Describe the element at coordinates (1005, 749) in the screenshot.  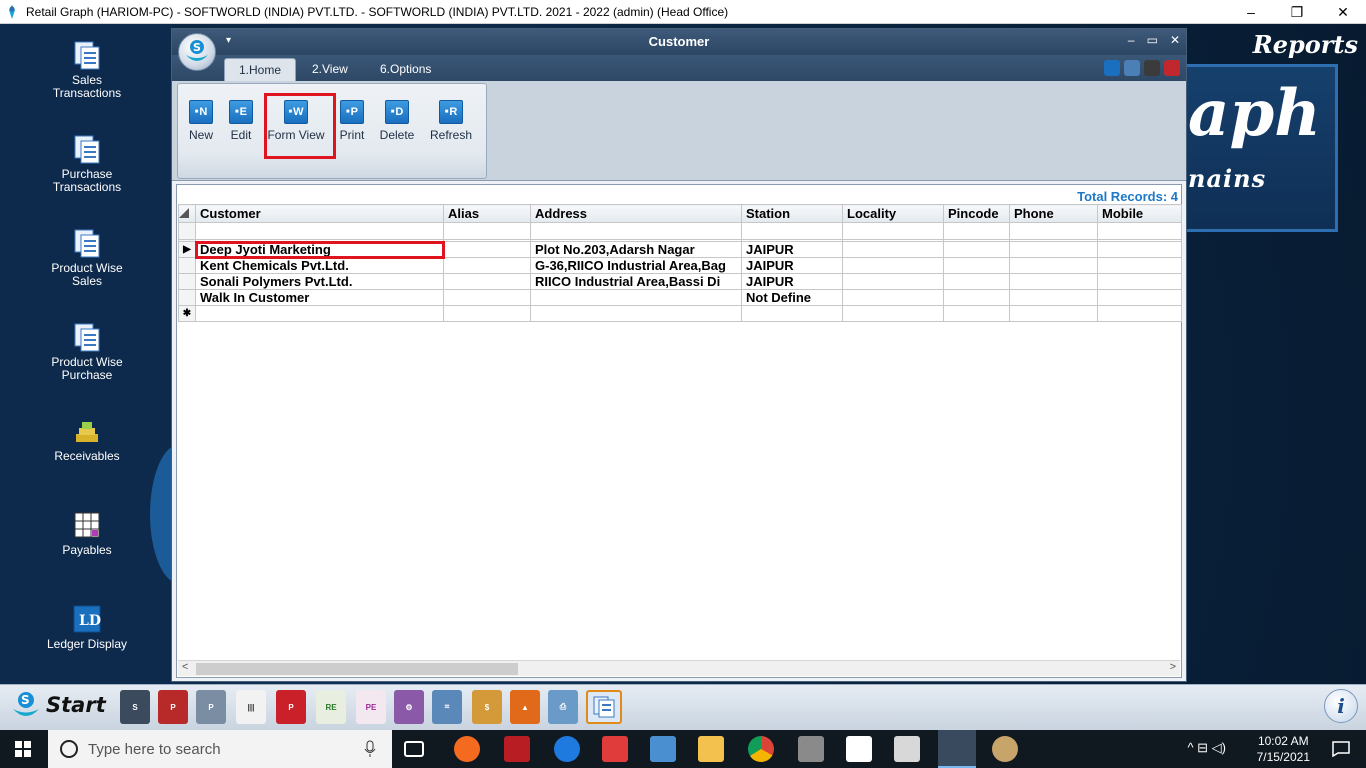
I see `paint-icon` at that location.